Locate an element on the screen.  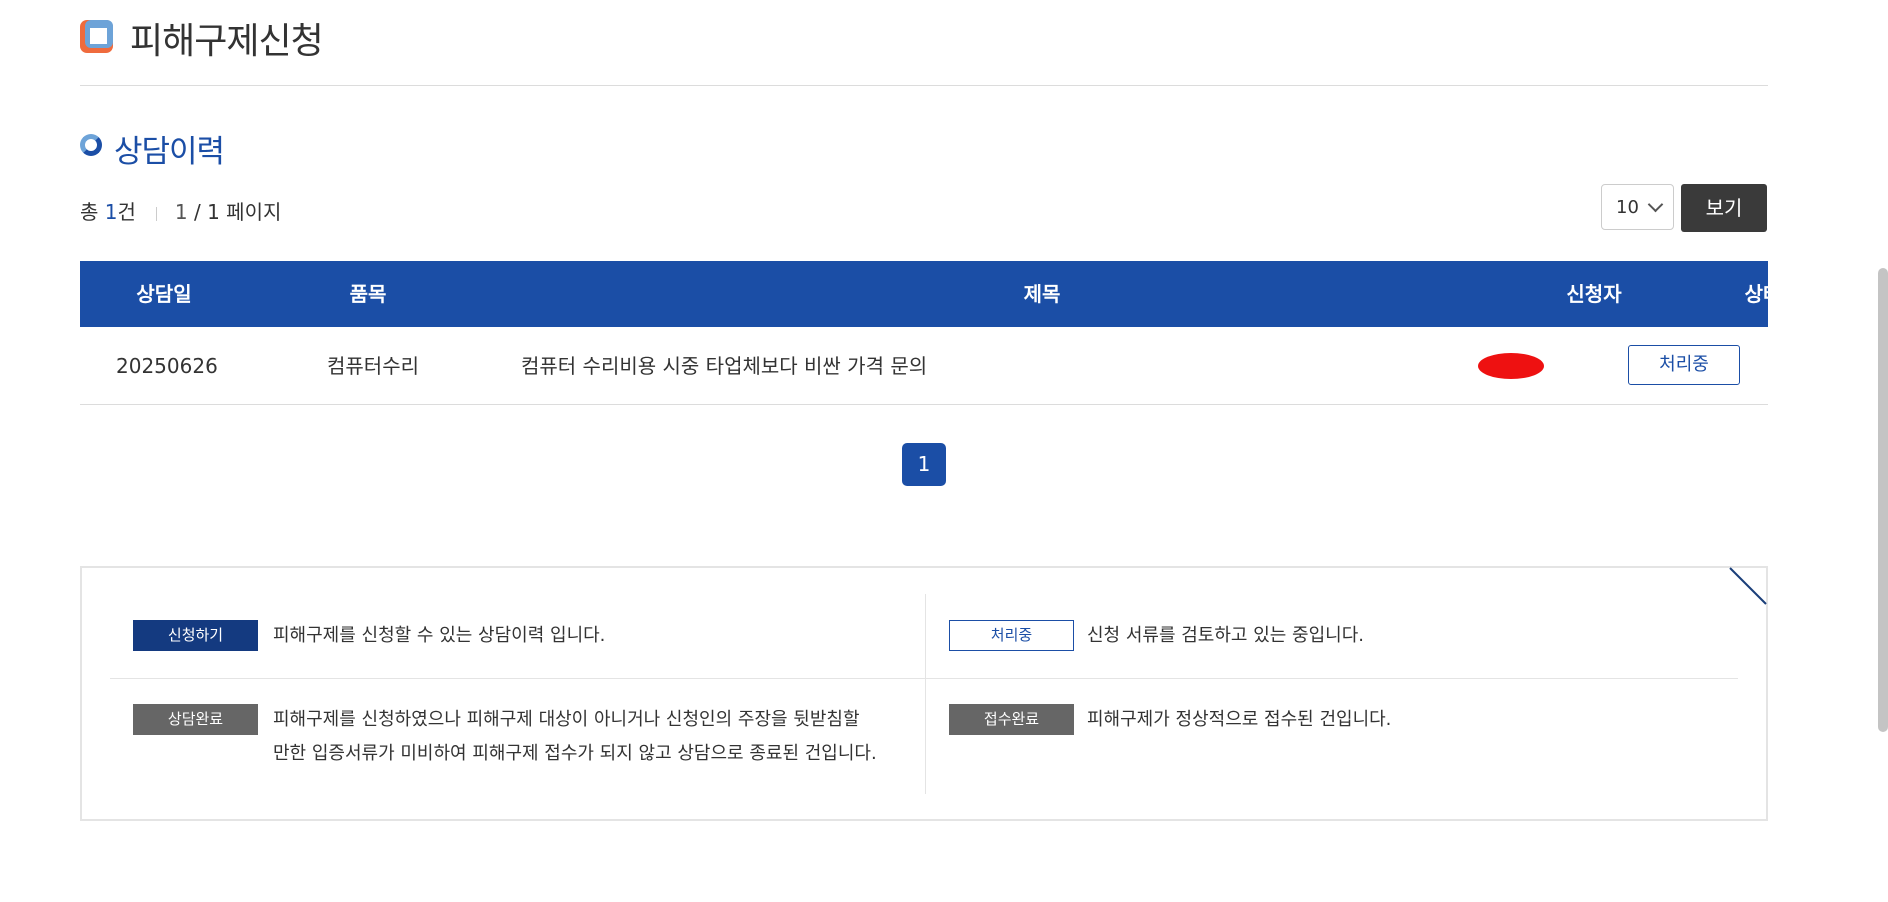
page-size-value: 10 is located at coordinates (1627, 207).